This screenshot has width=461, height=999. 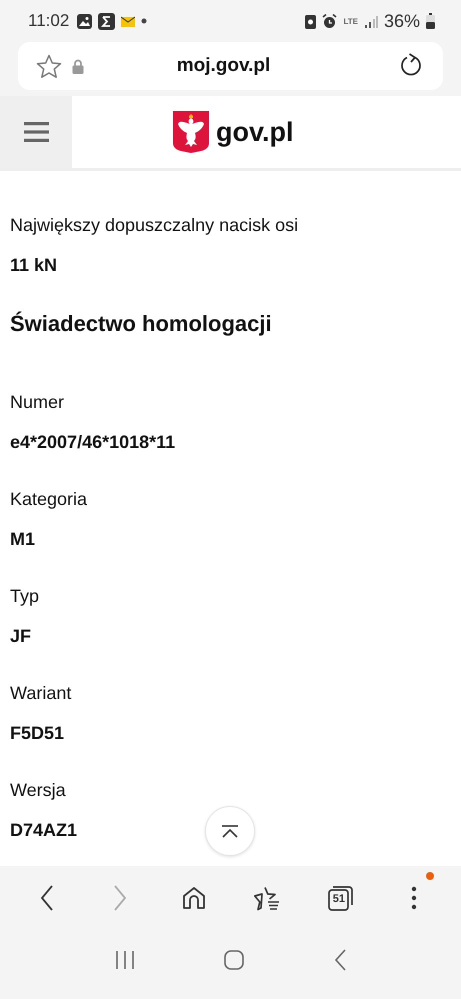 What do you see at coordinates (107, 21) in the screenshot?
I see `sigma-icon` at bounding box center [107, 21].